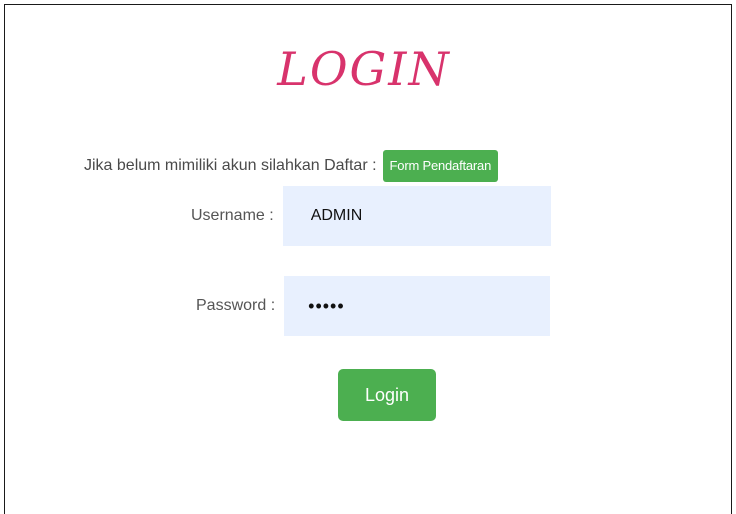 The height and width of the screenshot is (514, 736). I want to click on username-row: Username :, so click(371, 216).